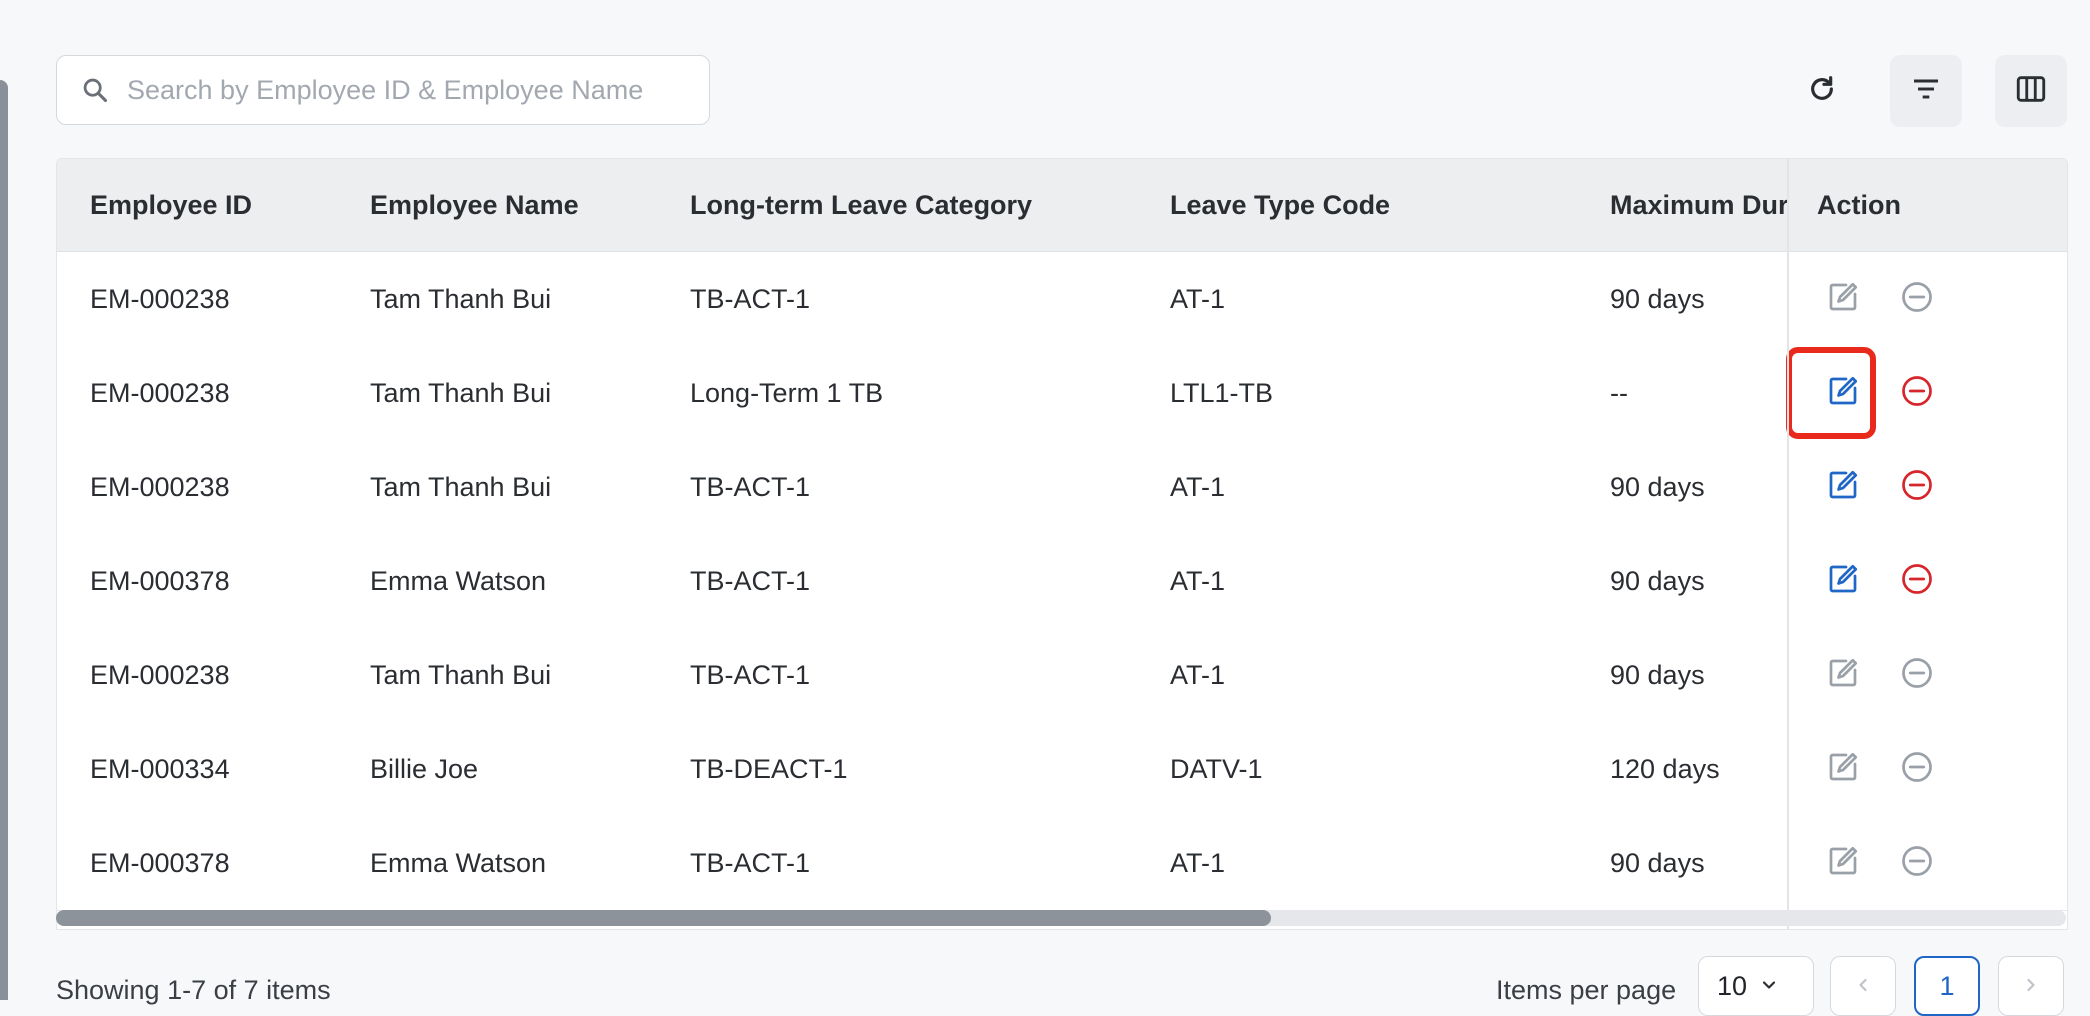 The image size is (2090, 1016). I want to click on previous-page-button, so click(1863, 986).